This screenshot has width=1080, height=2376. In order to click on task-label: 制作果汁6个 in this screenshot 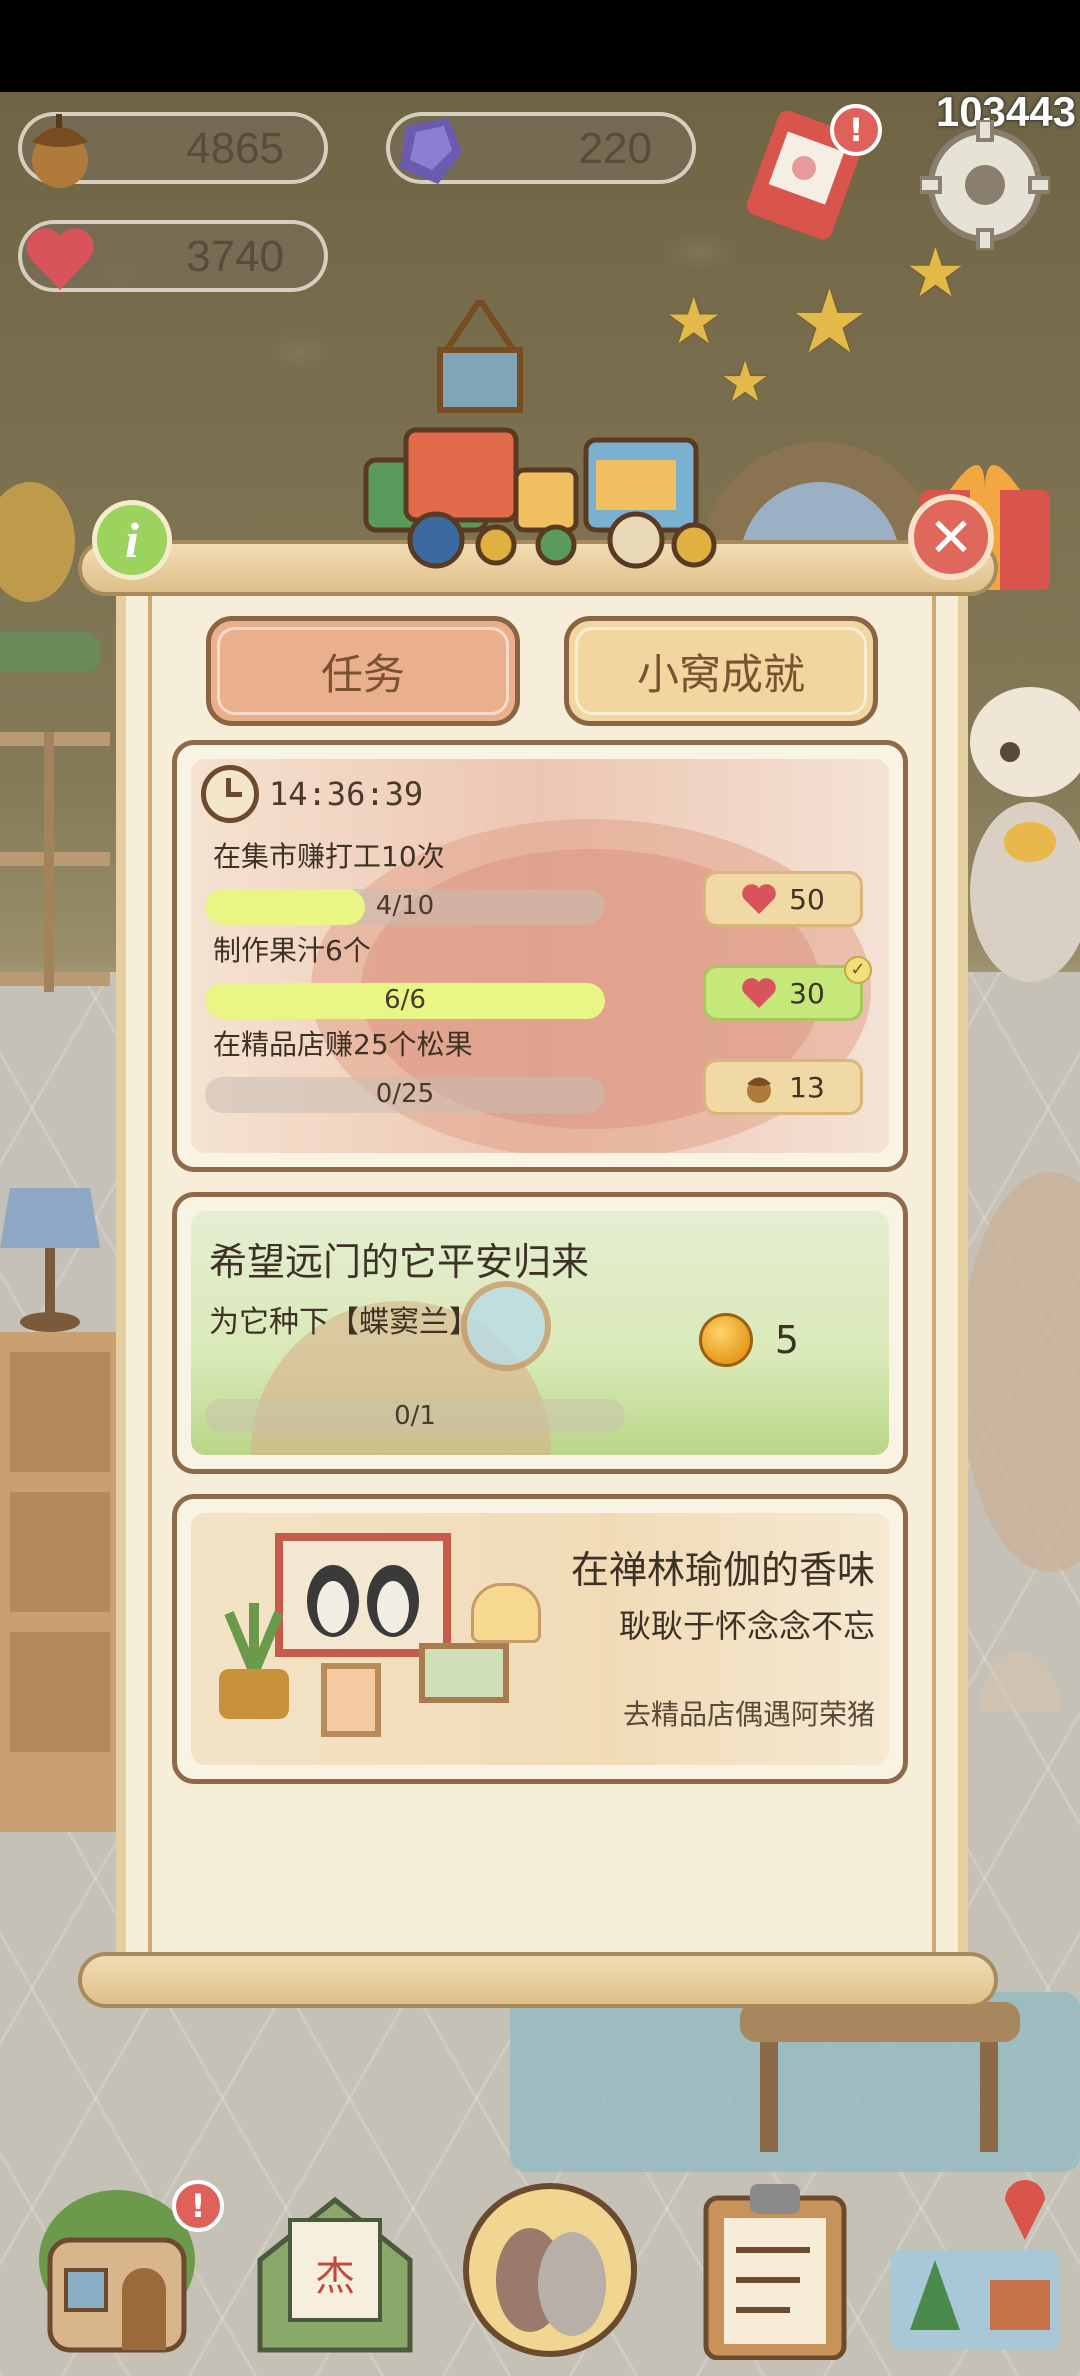, I will do `click(292, 950)`.